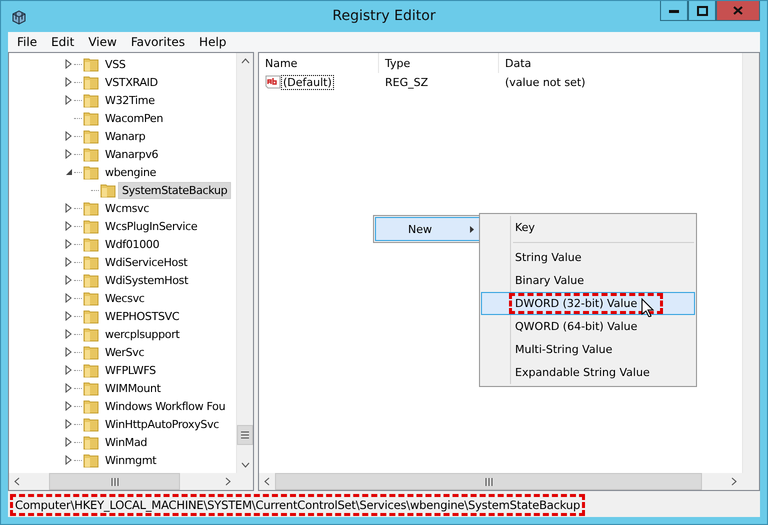 Image resolution: width=768 pixels, height=525 pixels. What do you see at coordinates (165, 406) in the screenshot?
I see `tree-item: Windows Workflow Fou` at bounding box center [165, 406].